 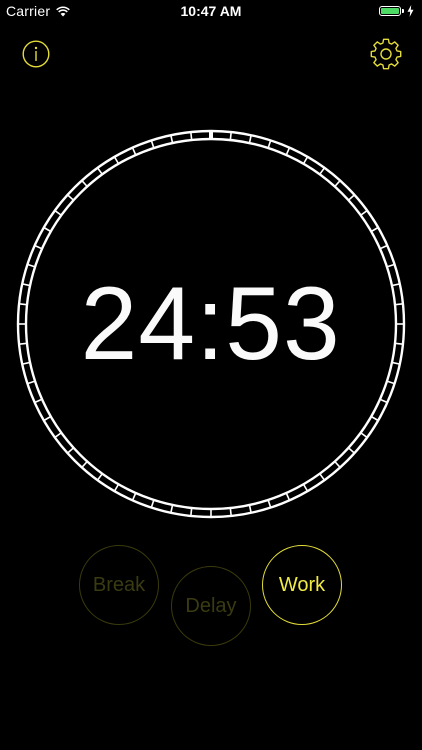 What do you see at coordinates (403, 11) in the screenshot?
I see `battery-nub` at bounding box center [403, 11].